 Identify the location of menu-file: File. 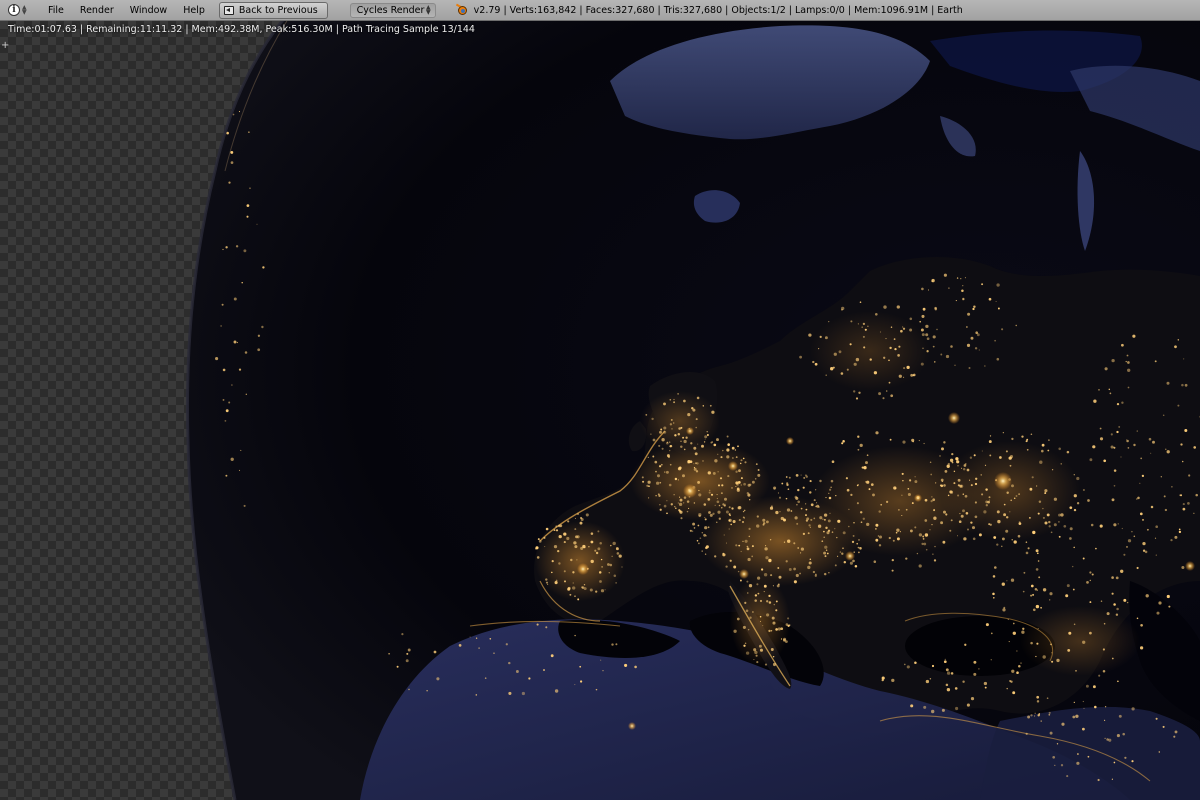
(56, 10).